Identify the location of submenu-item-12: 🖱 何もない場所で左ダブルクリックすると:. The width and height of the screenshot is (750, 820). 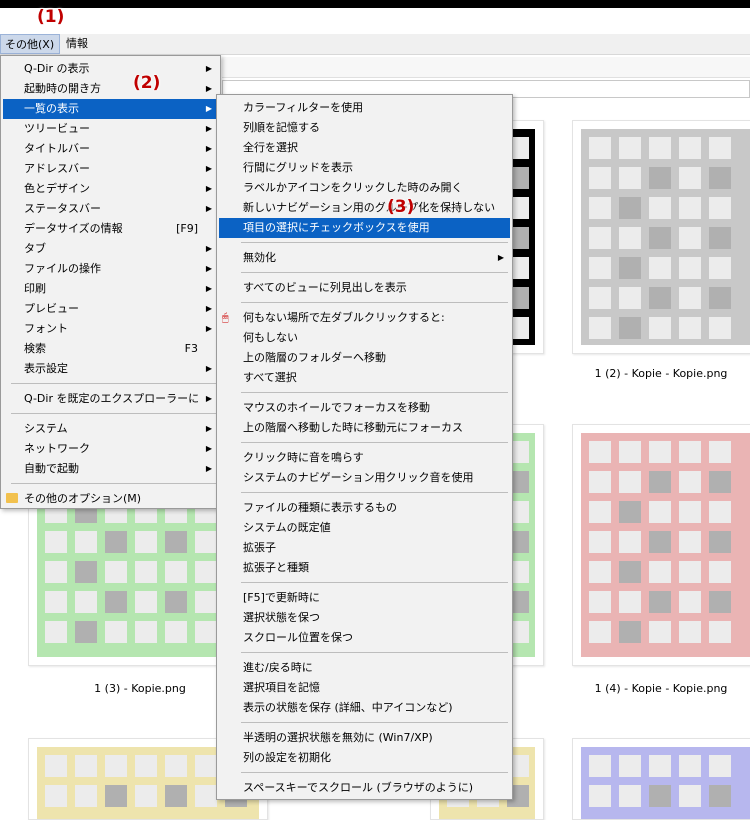
(364, 318).